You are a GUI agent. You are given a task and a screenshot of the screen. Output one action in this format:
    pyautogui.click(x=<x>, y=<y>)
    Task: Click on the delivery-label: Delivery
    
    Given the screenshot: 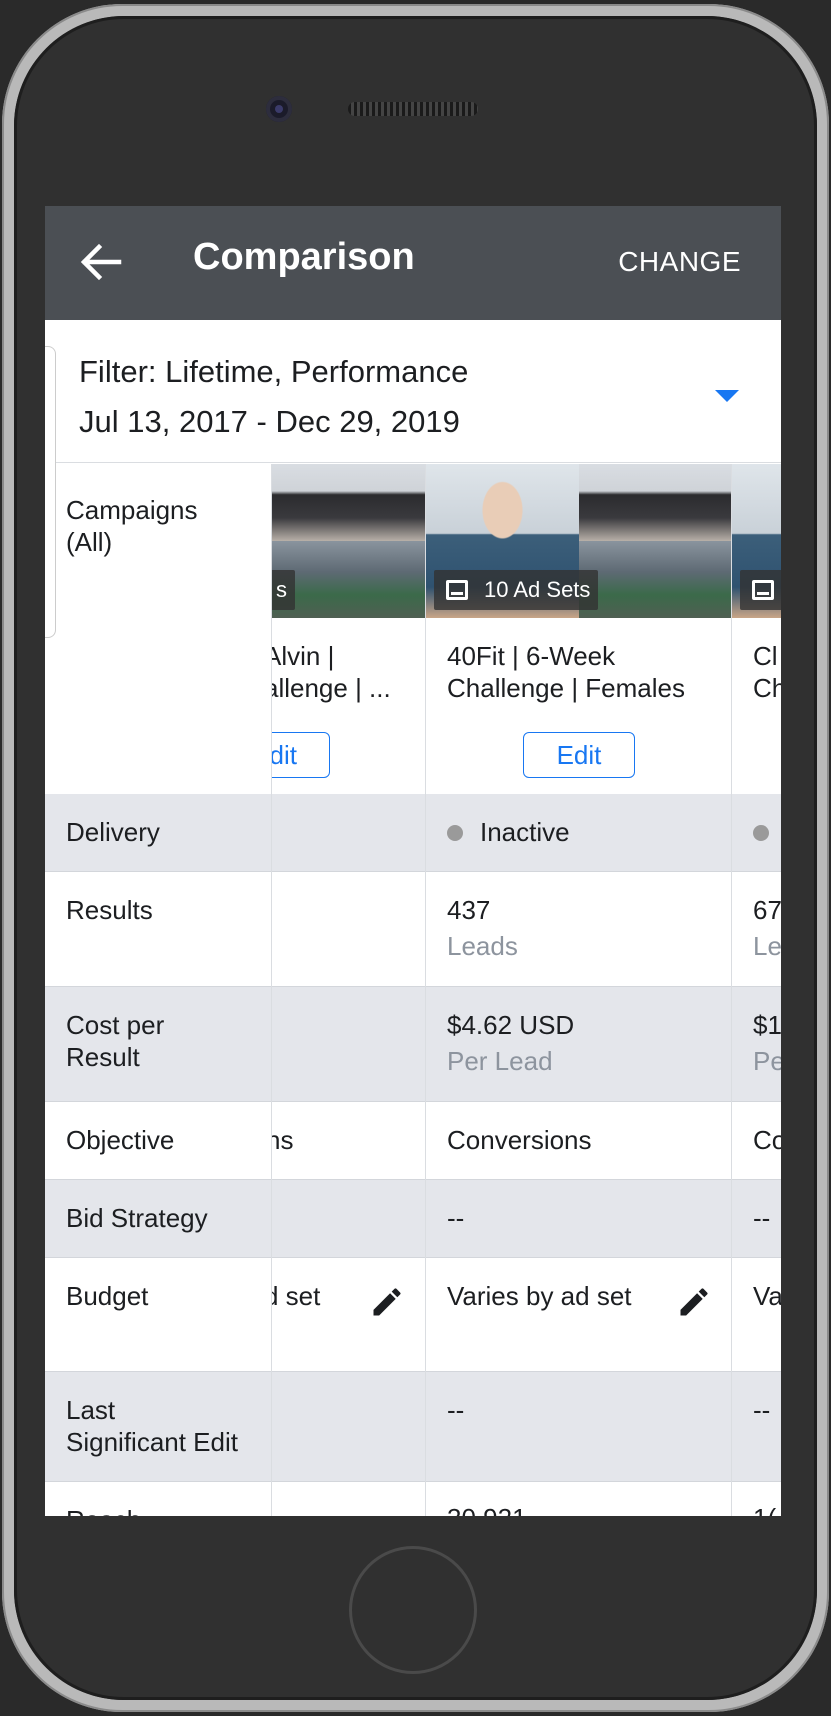 What is the action you would take?
    pyautogui.click(x=113, y=832)
    